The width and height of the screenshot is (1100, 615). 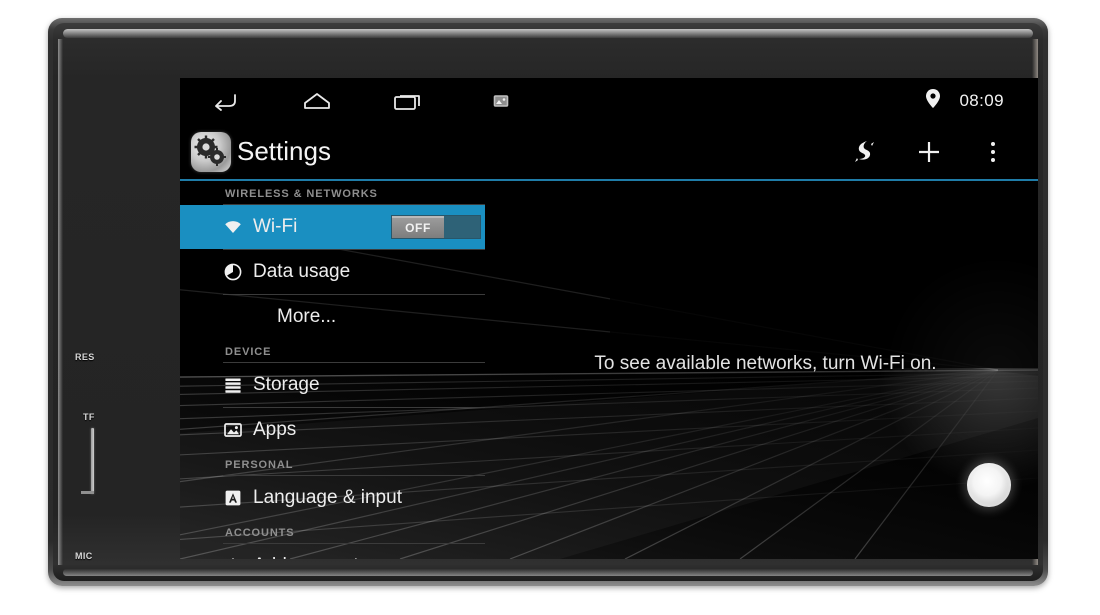 What do you see at coordinates (548, 572) in the screenshot?
I see `bezel-bottom-highlight` at bounding box center [548, 572].